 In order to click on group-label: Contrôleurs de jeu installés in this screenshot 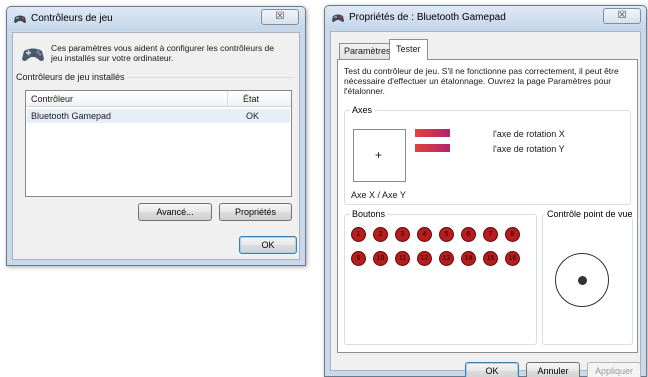, I will do `click(70, 77)`.